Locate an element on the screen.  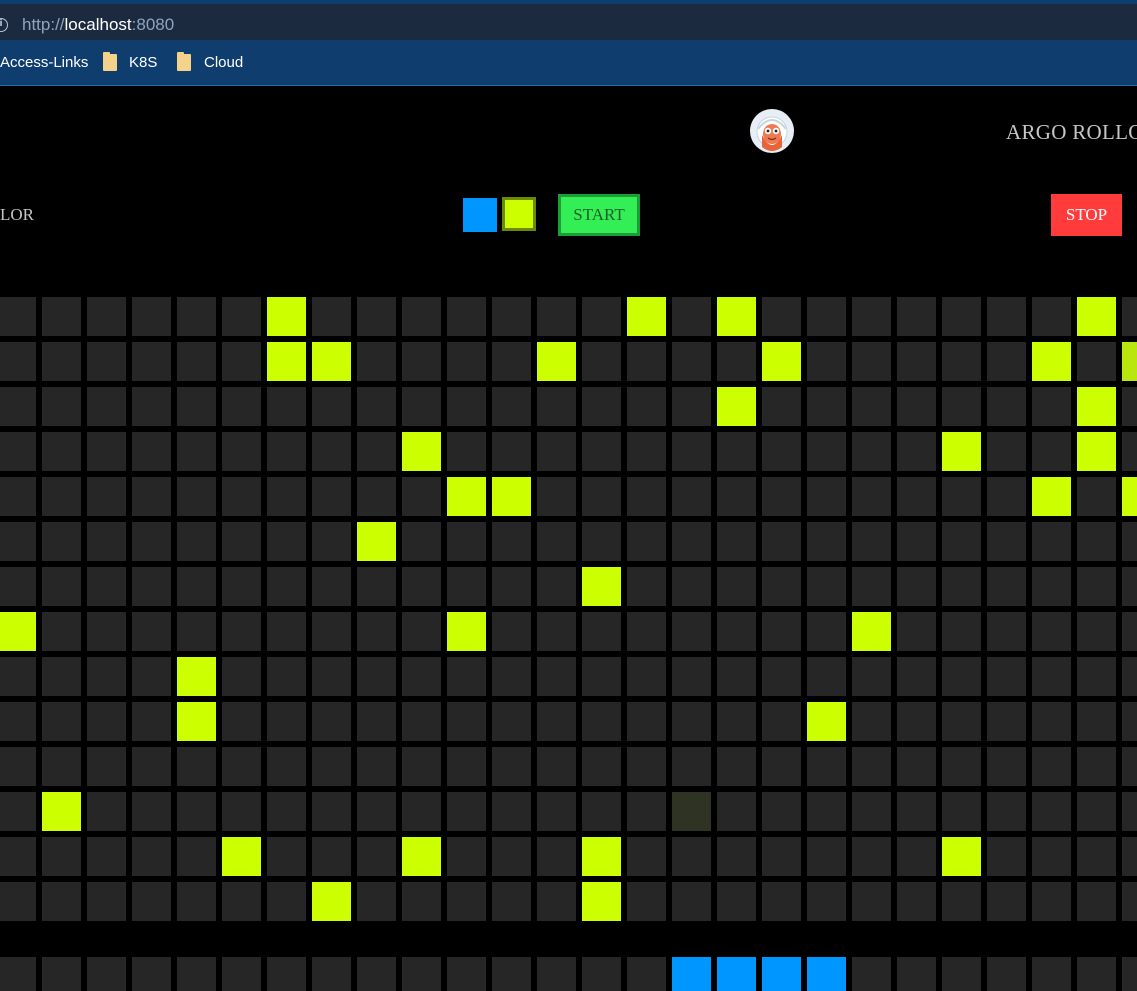
color-swatch-lime is located at coordinates (519, 214).